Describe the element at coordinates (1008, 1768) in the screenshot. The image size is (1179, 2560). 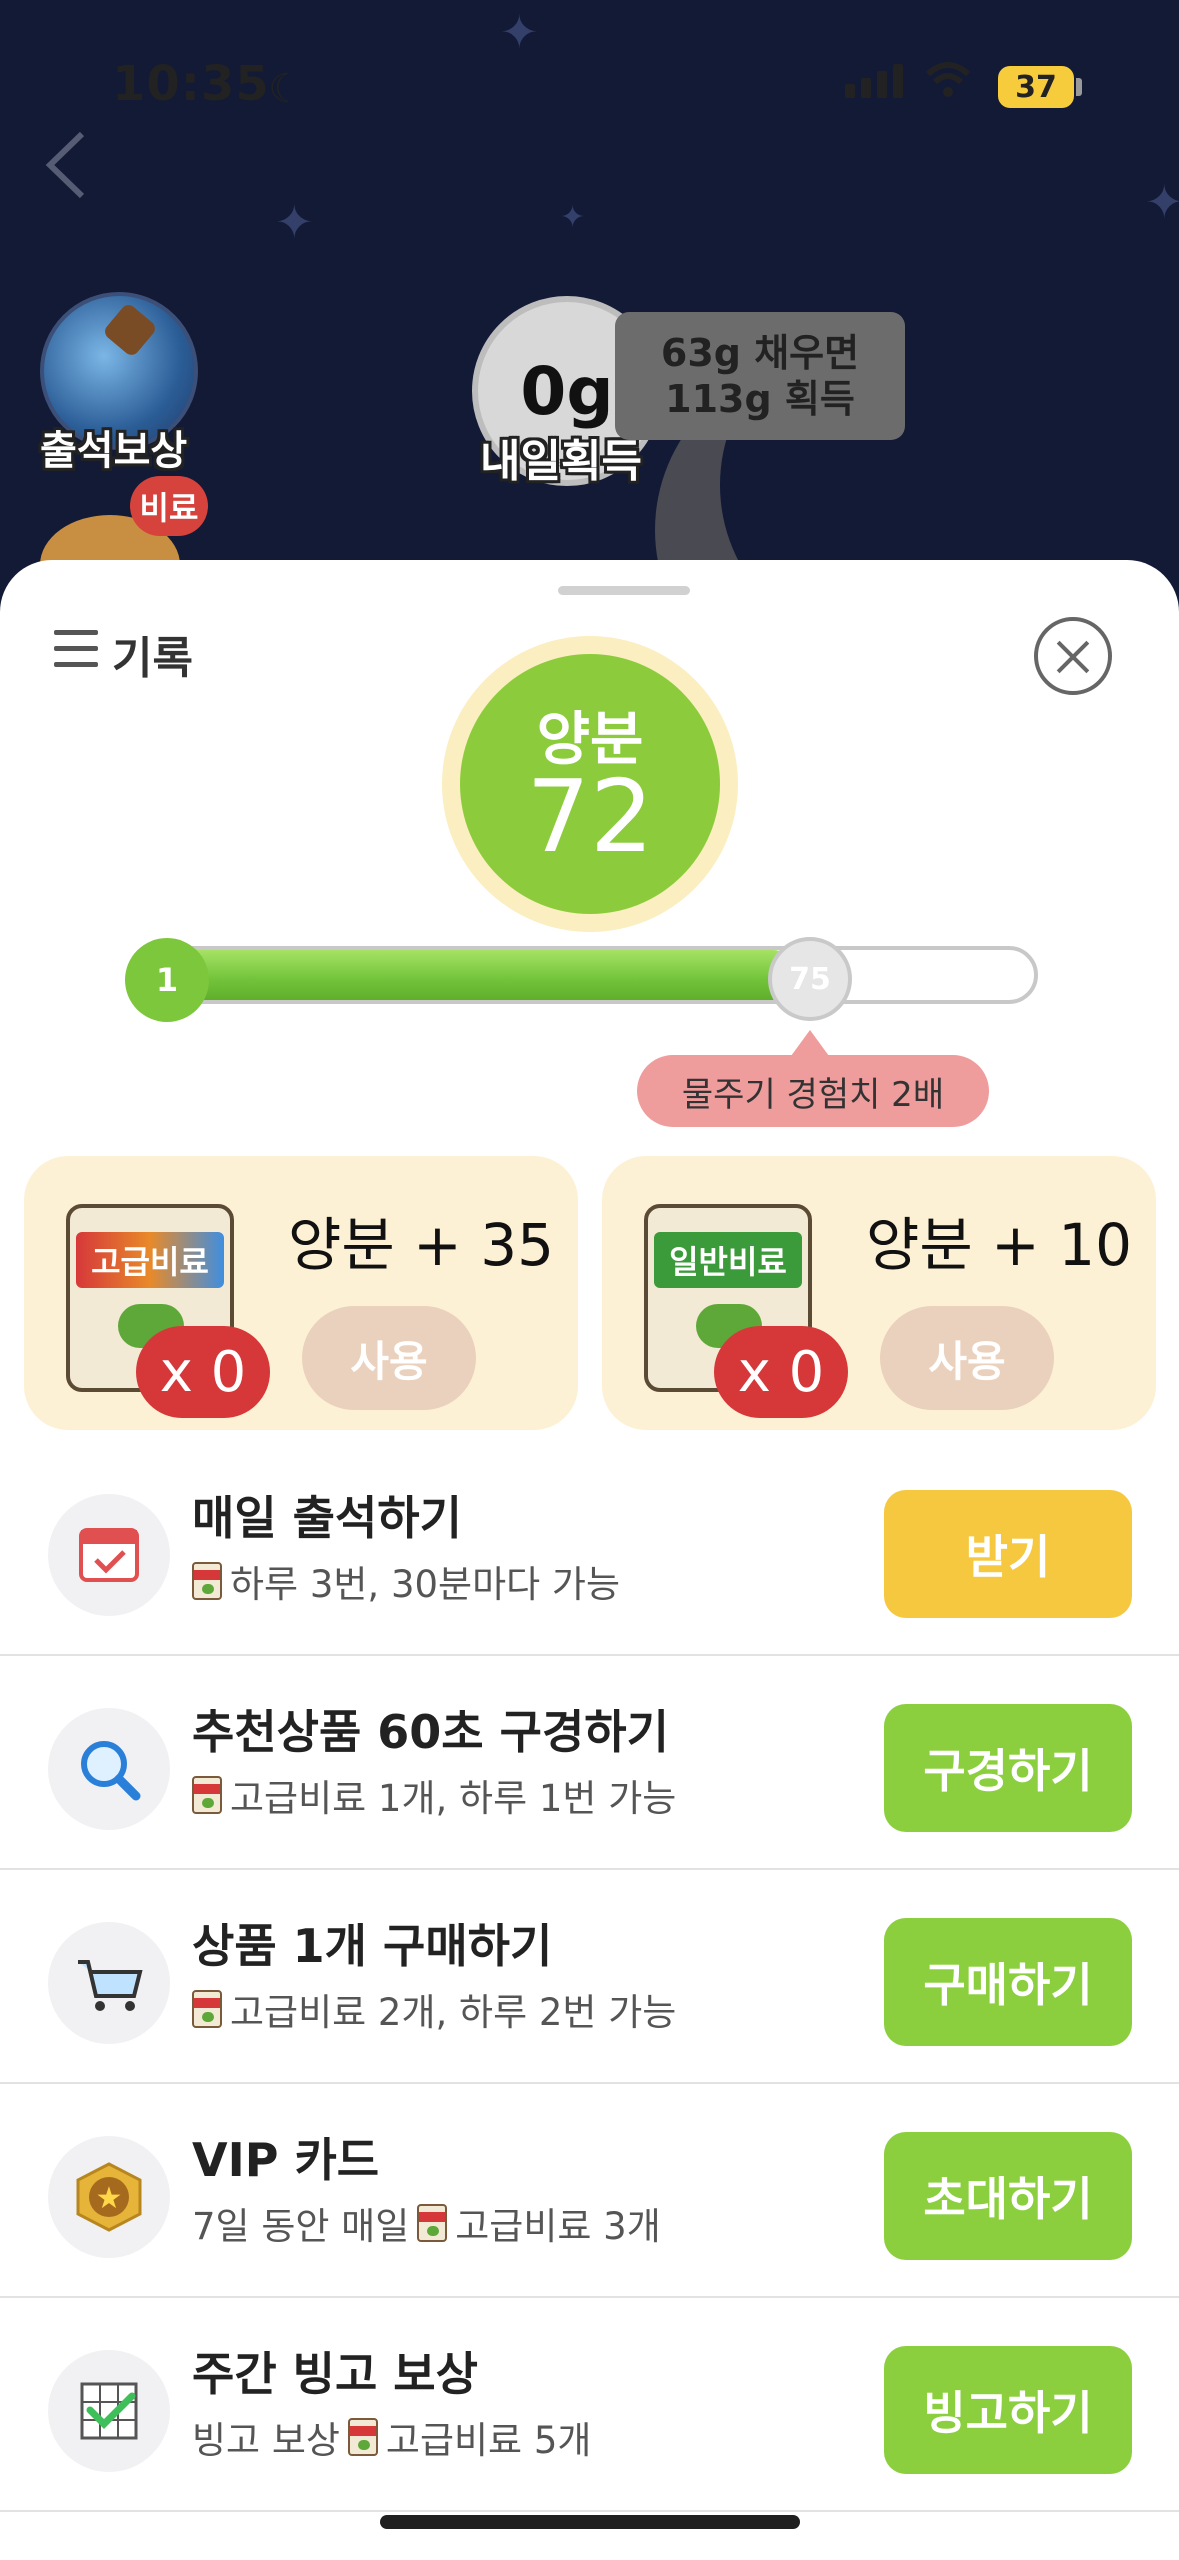
I see `browse-button: 구경하기` at that location.